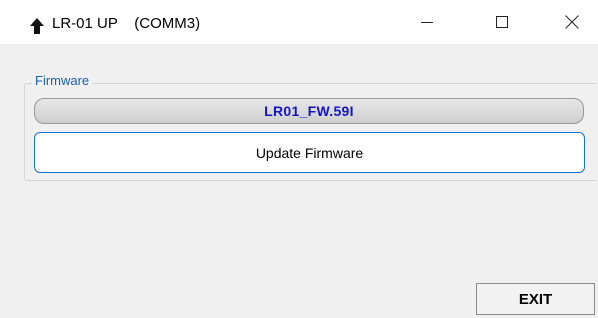  I want to click on up-arrow-icon, so click(37, 26).